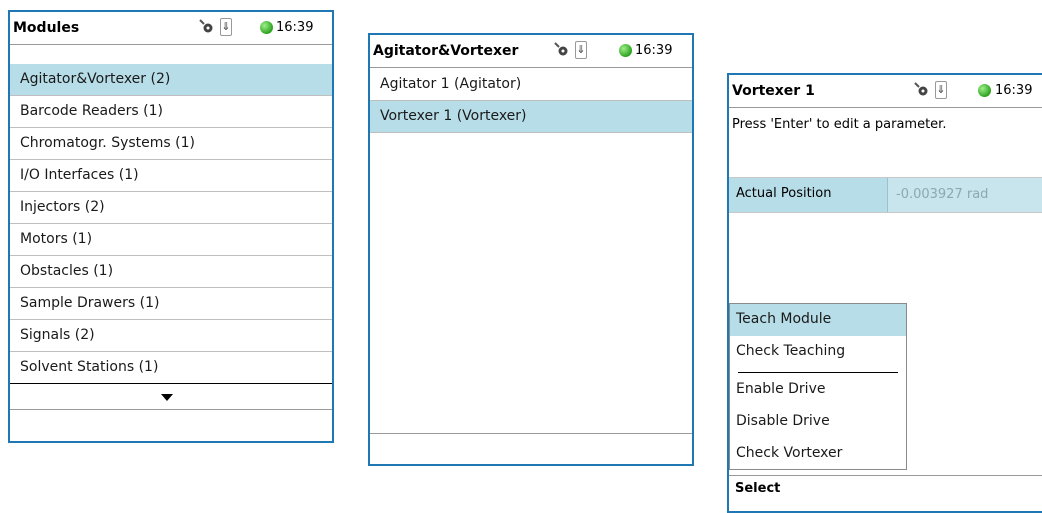 The image size is (1042, 513). I want to click on screen-title: Agitator&Vortexer, so click(446, 51).